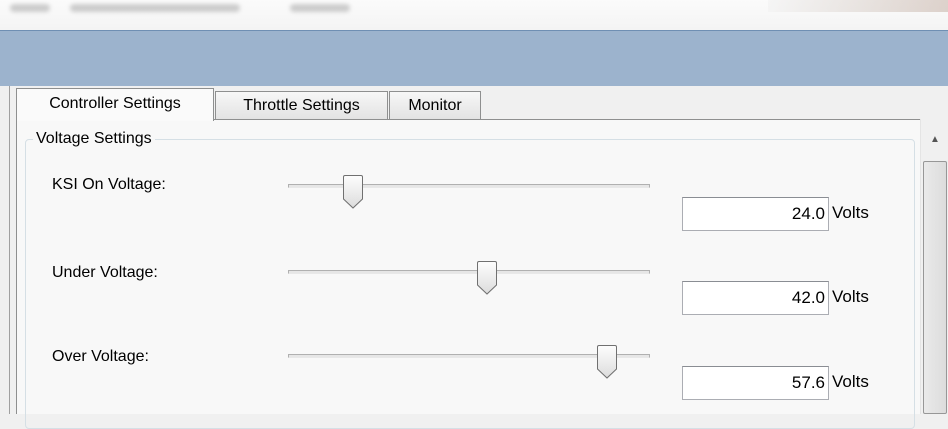 The width and height of the screenshot is (948, 429). What do you see at coordinates (850, 212) in the screenshot?
I see `ksi-on-voltage-unit: Volts` at bounding box center [850, 212].